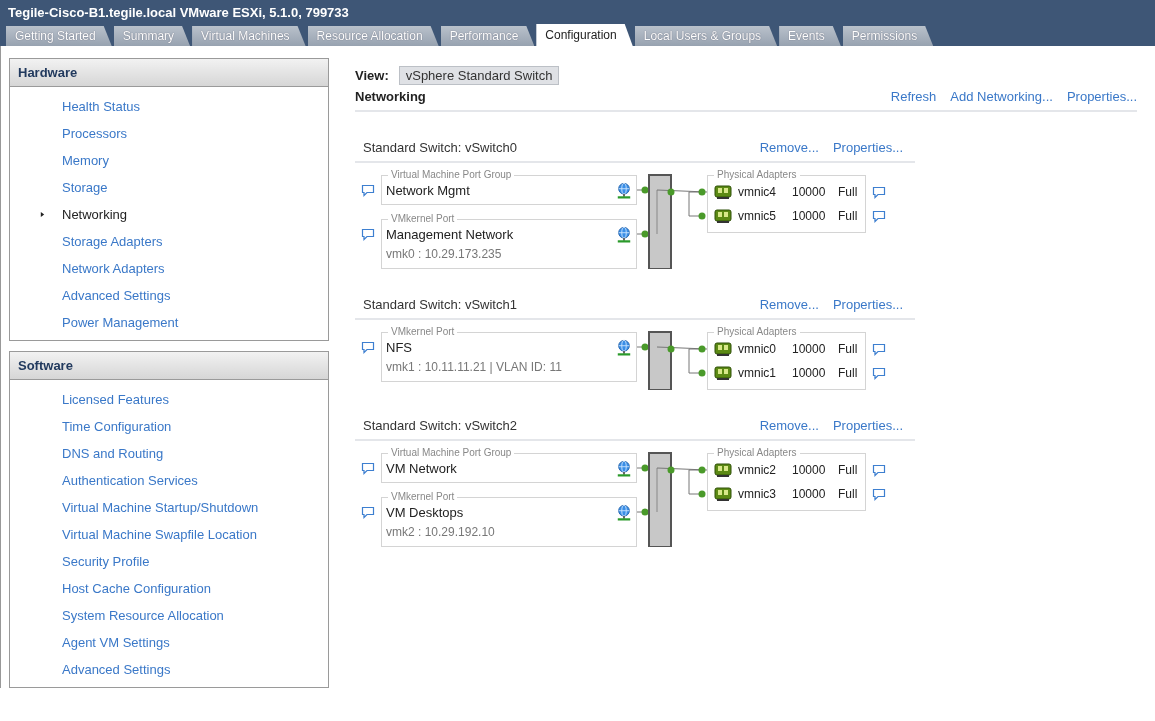 The height and width of the screenshot is (721, 1155). What do you see at coordinates (85, 187) in the screenshot?
I see `sidebar-link: Storage` at bounding box center [85, 187].